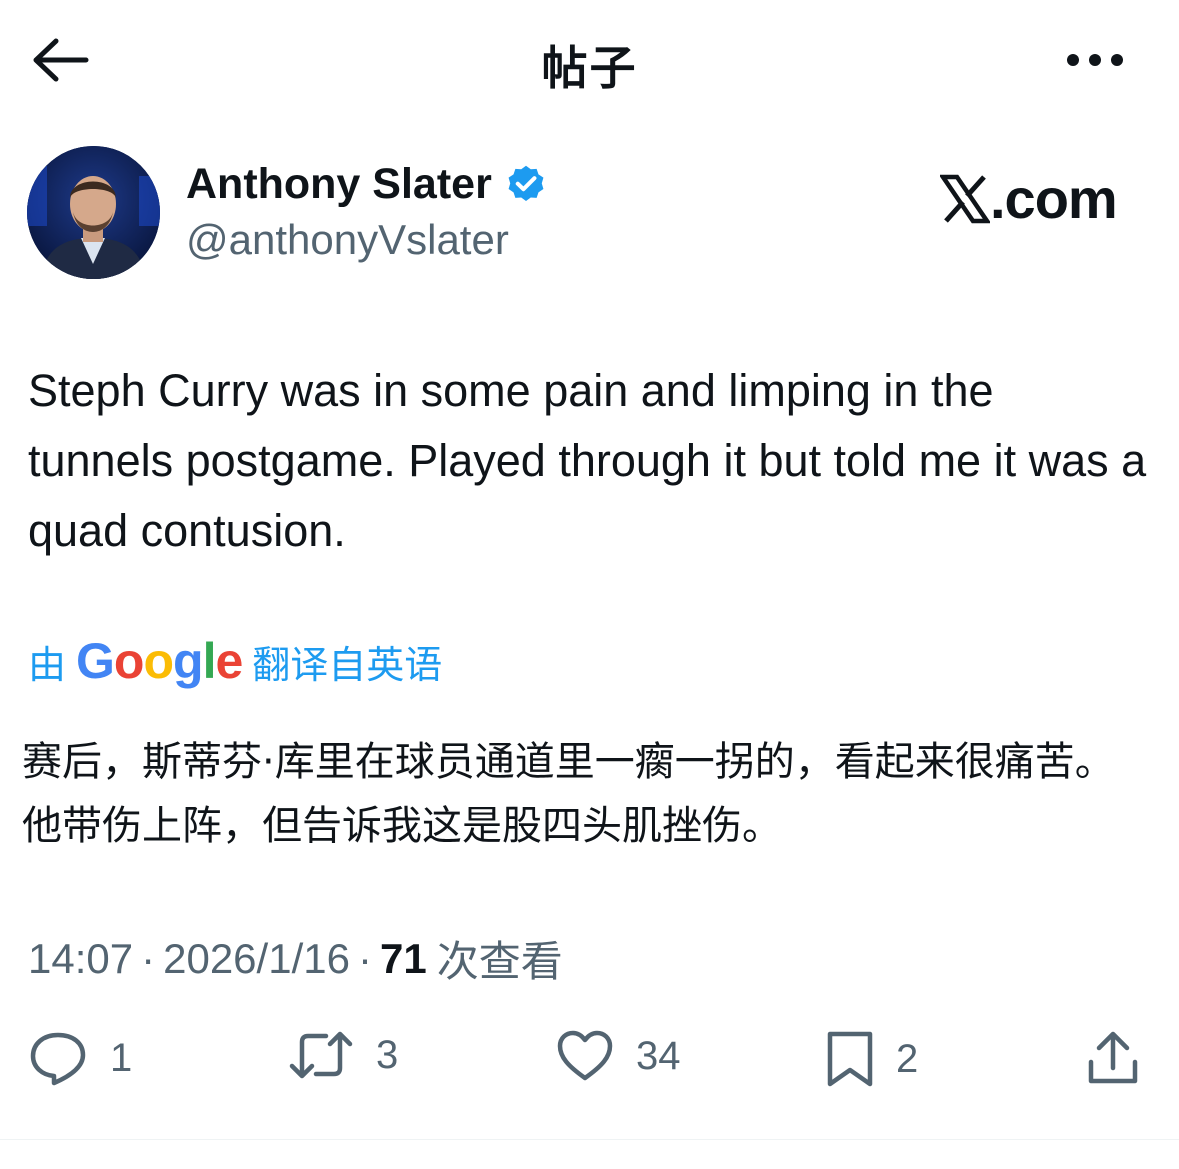  What do you see at coordinates (526, 183) in the screenshot?
I see `verified-badge-icon` at bounding box center [526, 183].